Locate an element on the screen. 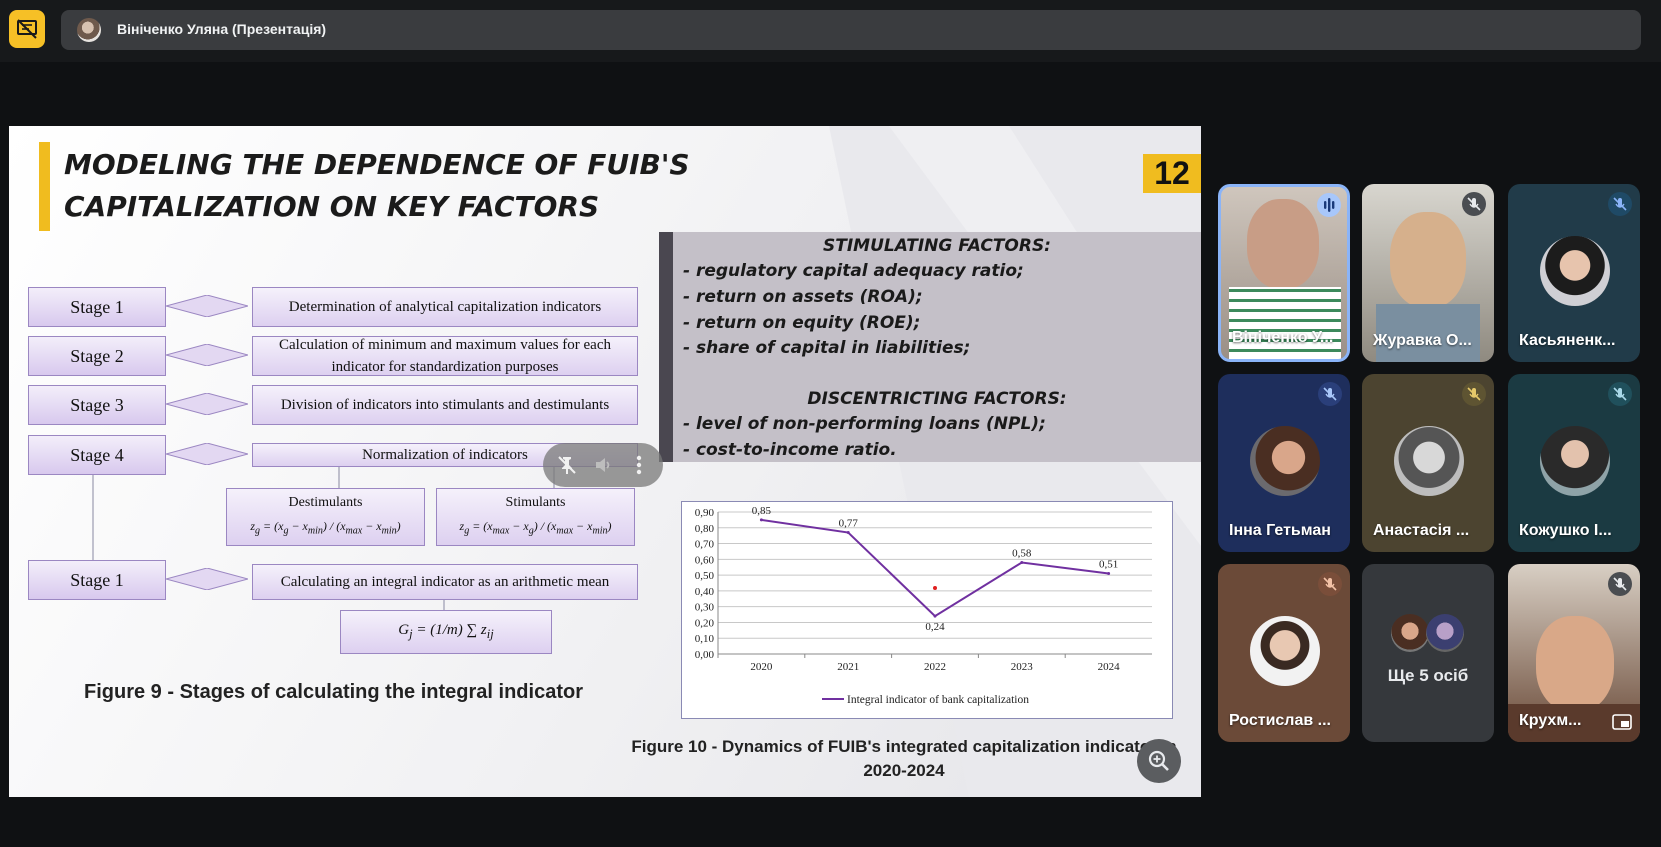 The image size is (1661, 847). laser-pointer-dot is located at coordinates (935, 588).